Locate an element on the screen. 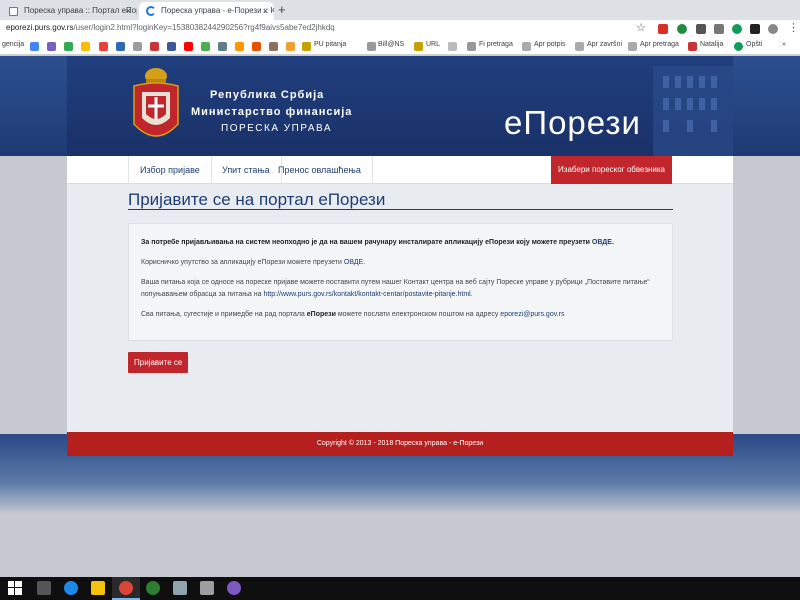 The image size is (800, 600). header-ministry: Министарство финансија is located at coordinates (272, 112).